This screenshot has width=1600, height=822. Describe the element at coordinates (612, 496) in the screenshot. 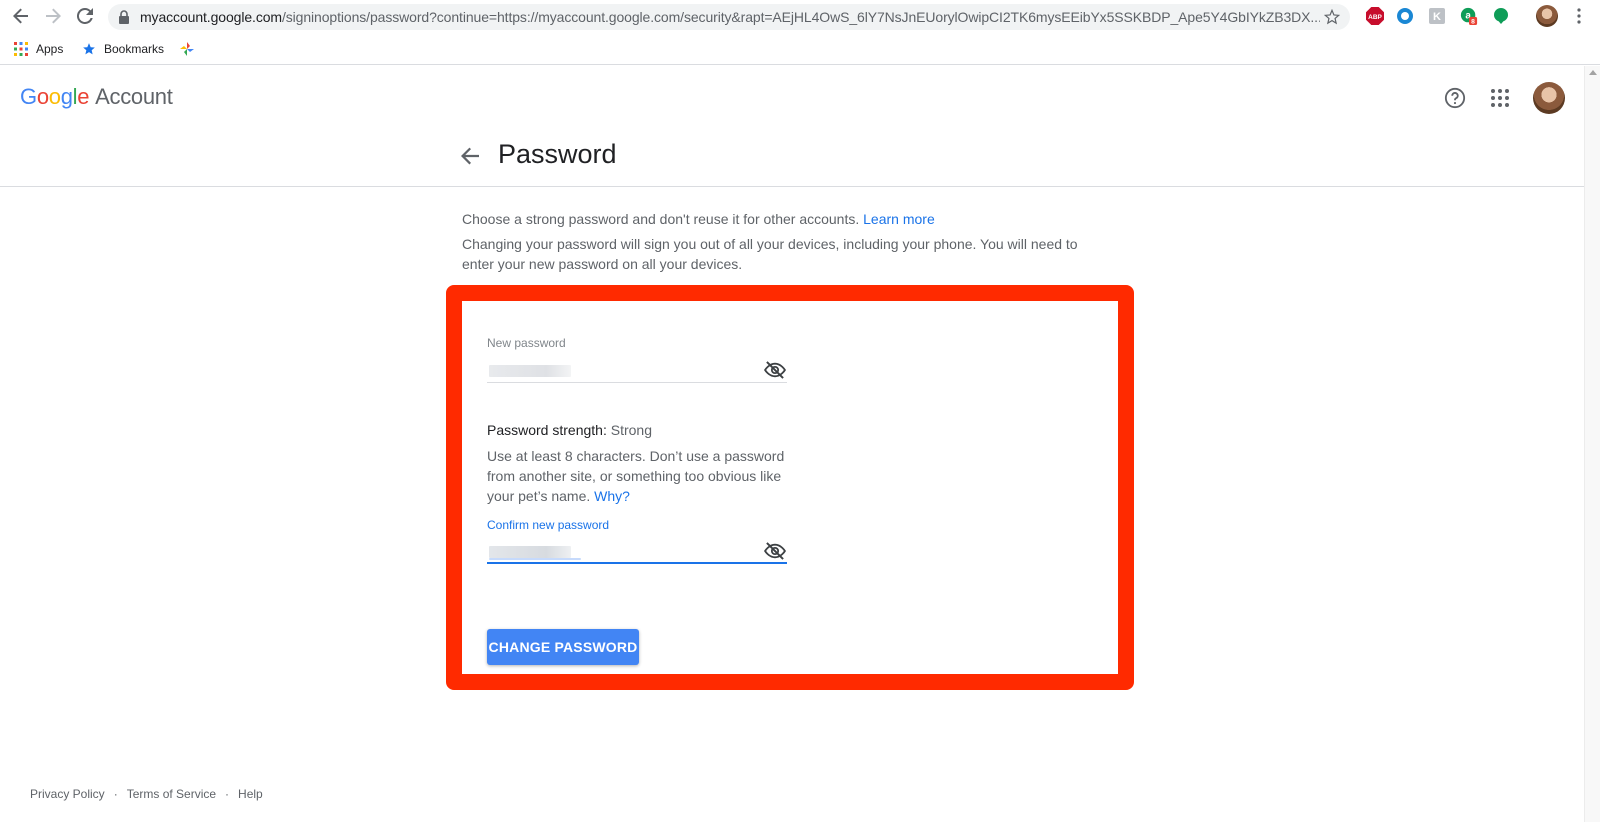

I see `why-link: Why?` at that location.